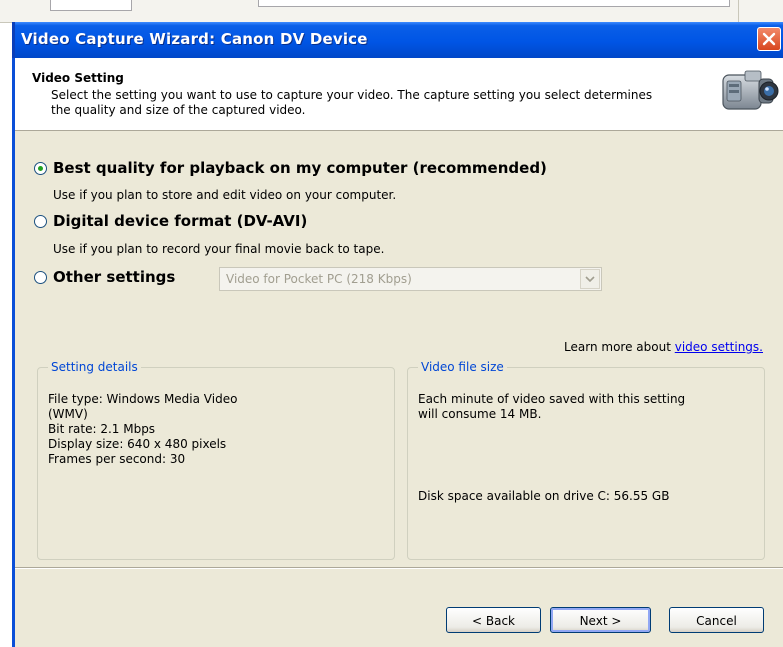 This screenshot has height=647, width=783. I want to click on other-settings-dropdown: Video for Pocket PC (218 Kbps), so click(410, 279).